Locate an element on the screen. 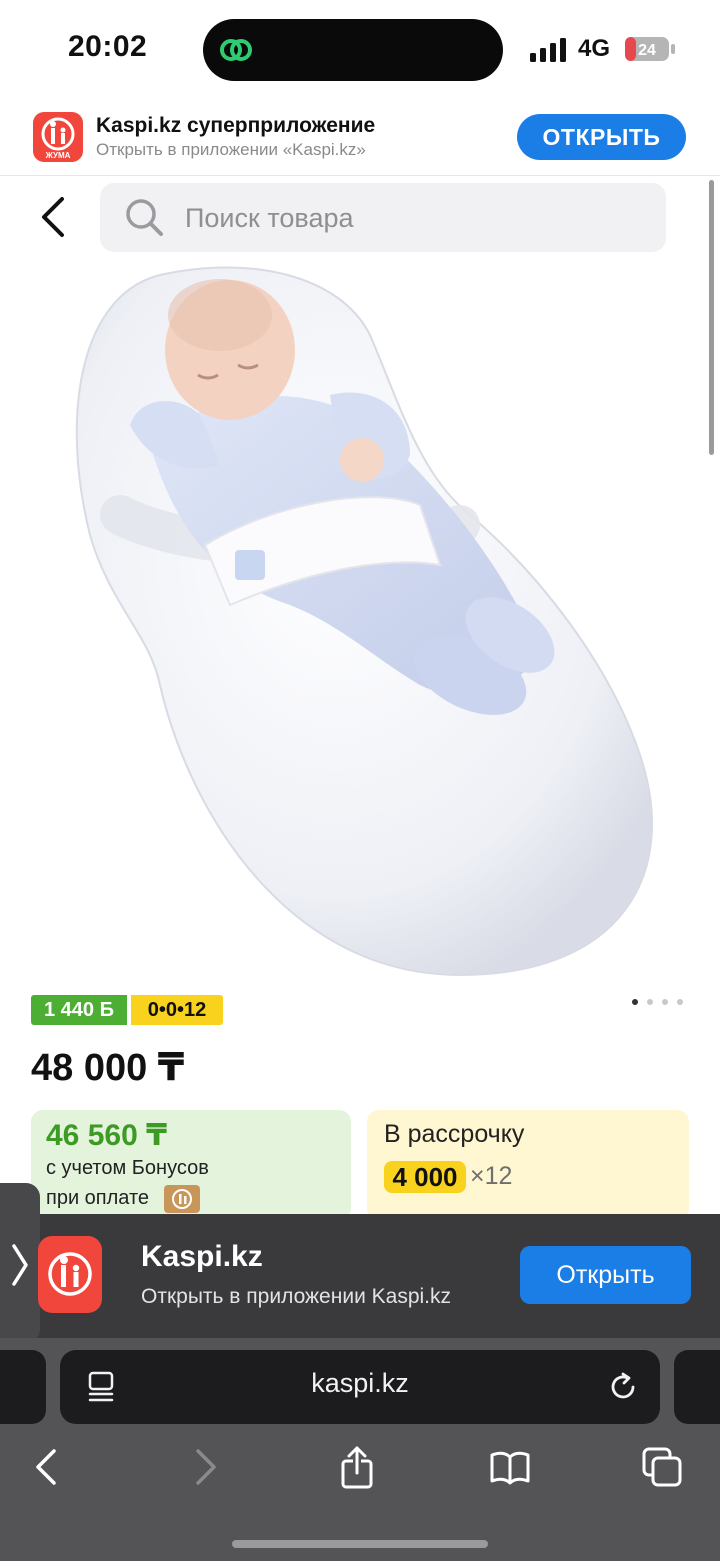 The width and height of the screenshot is (720, 1561). installment-label: В рассрочку is located at coordinates (454, 1134).